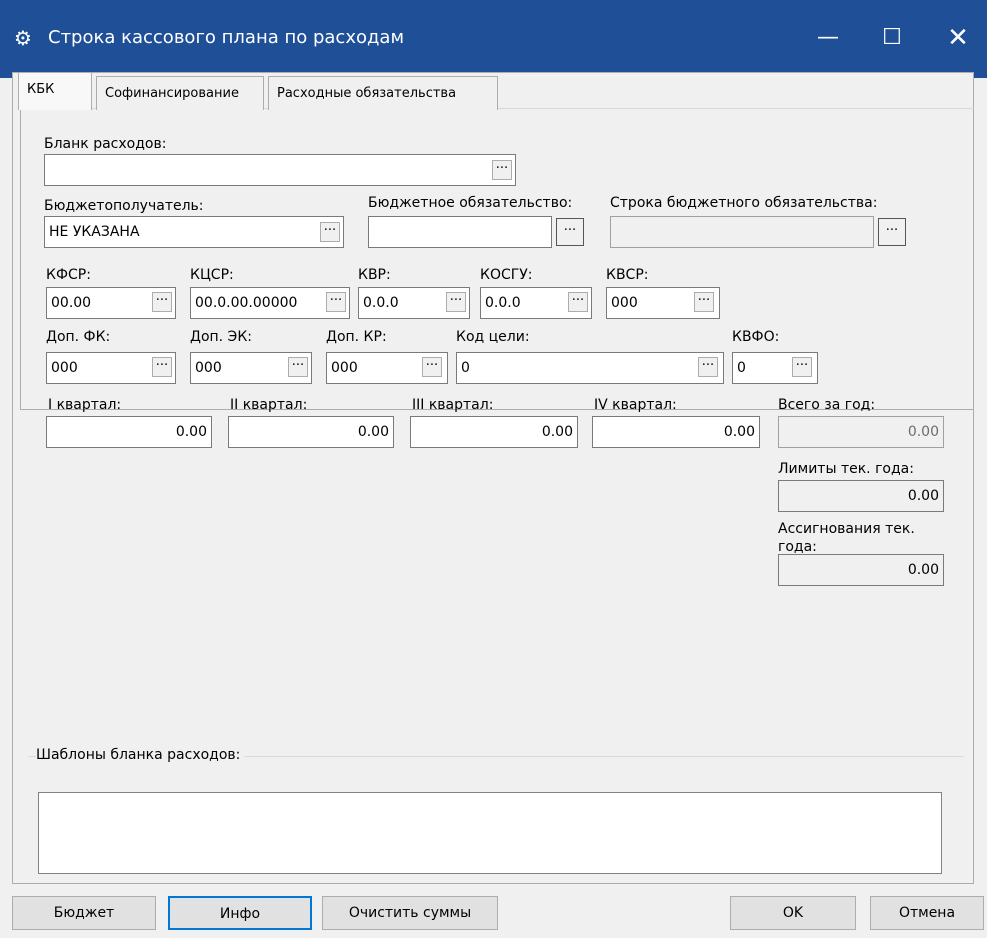 The height and width of the screenshot is (938, 987). What do you see at coordinates (298, 367) in the screenshot?
I see `dop-ek-lookup-button: ···` at bounding box center [298, 367].